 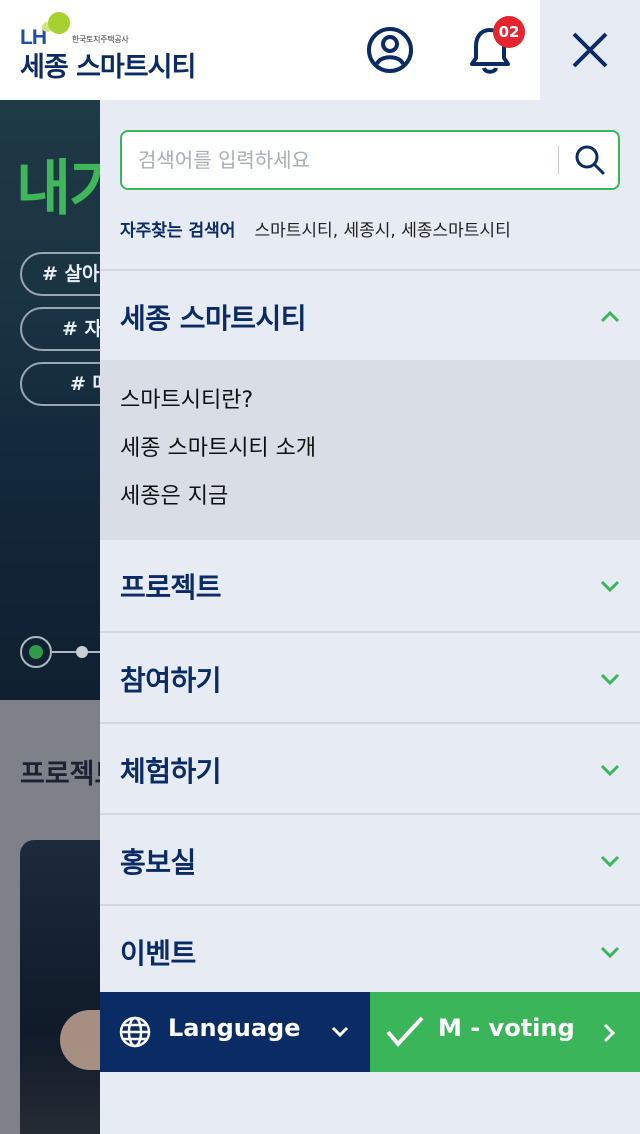 What do you see at coordinates (100, 39) in the screenshot?
I see `logo-company-name: 한국토지주택공사` at bounding box center [100, 39].